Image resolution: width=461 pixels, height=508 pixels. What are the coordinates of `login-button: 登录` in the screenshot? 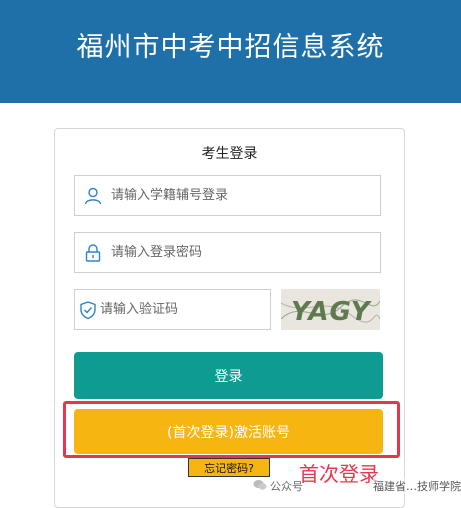 It's located at (228, 375).